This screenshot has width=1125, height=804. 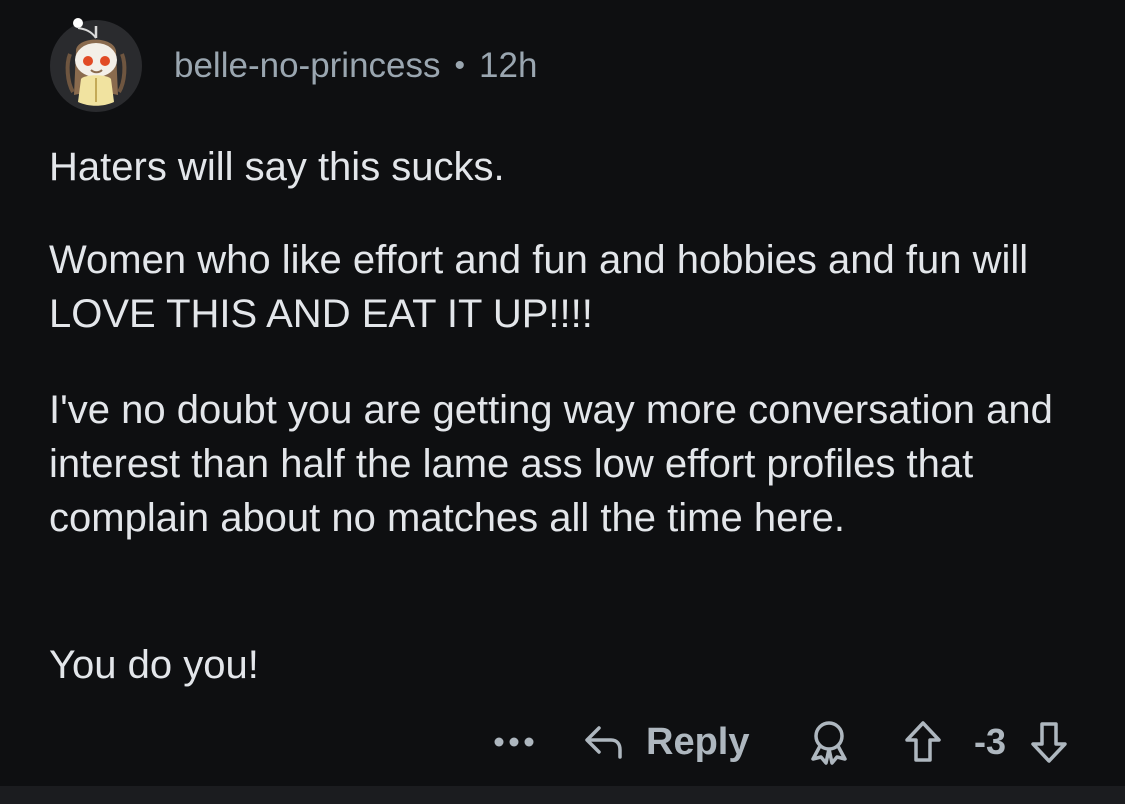 I want to click on bottom-bar, so click(x=562, y=795).